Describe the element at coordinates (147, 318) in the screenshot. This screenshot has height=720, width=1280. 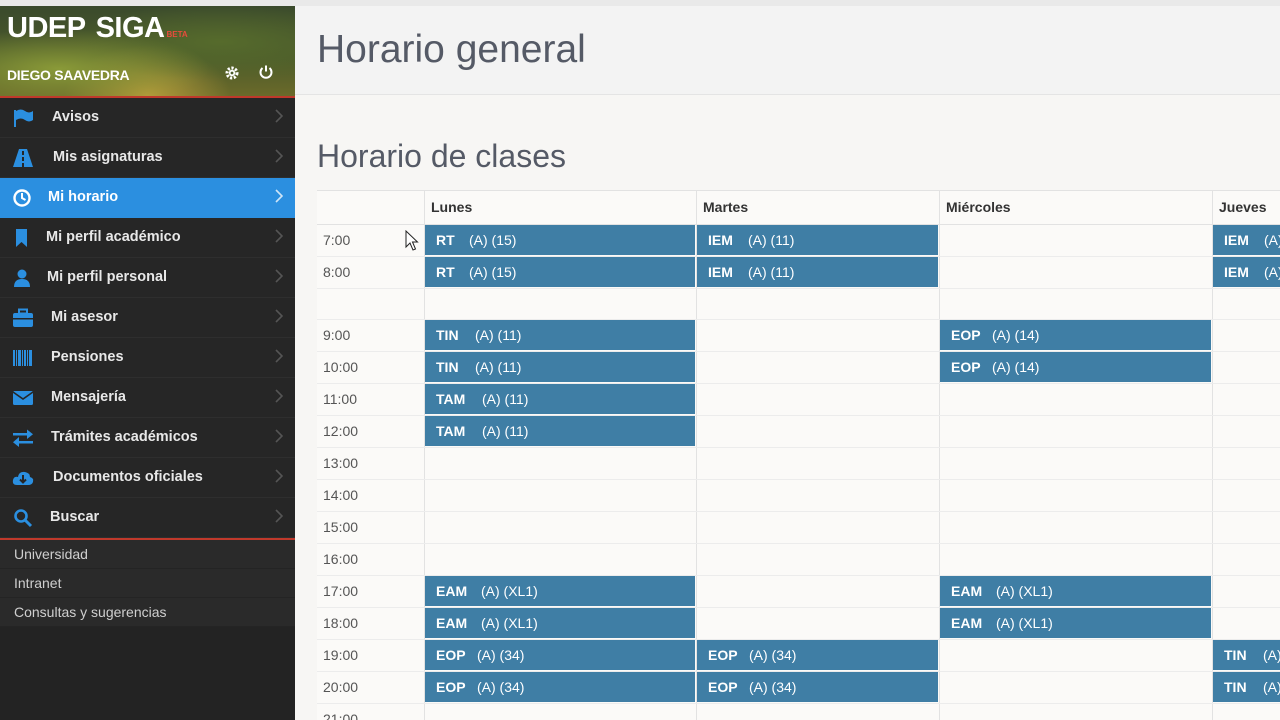
I see `sidebar-item-mi-asesor: Mi asesor` at that location.